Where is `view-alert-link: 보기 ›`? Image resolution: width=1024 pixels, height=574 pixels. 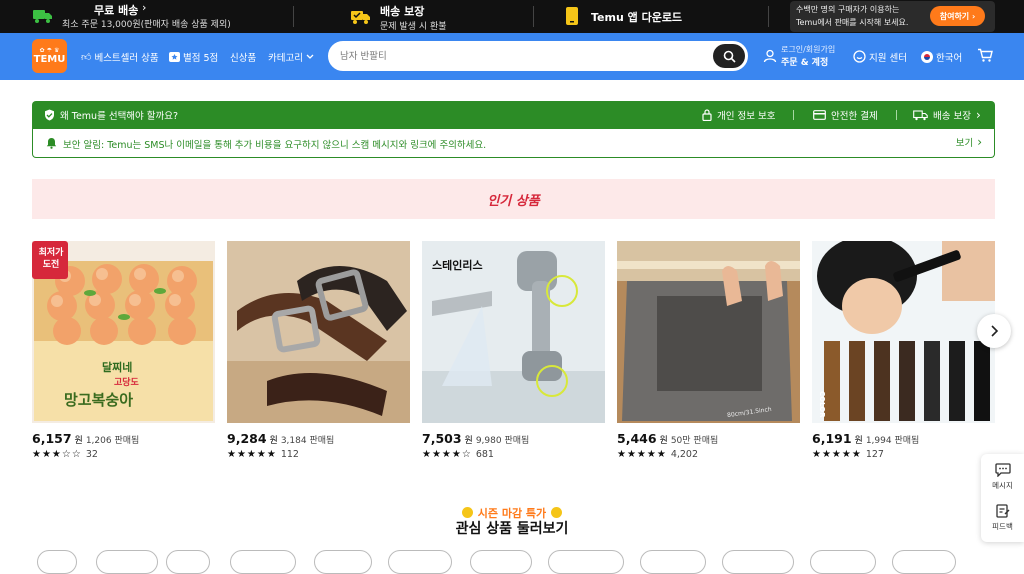
view-alert-link: 보기 › is located at coordinates (969, 142).